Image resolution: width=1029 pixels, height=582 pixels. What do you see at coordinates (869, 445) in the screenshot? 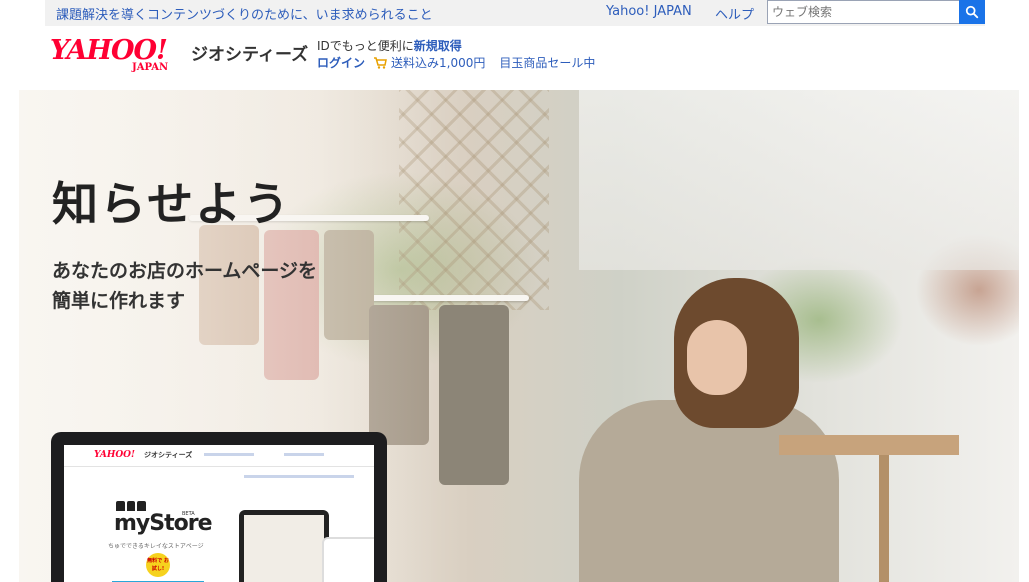
I see `hero-photo-table` at bounding box center [869, 445].